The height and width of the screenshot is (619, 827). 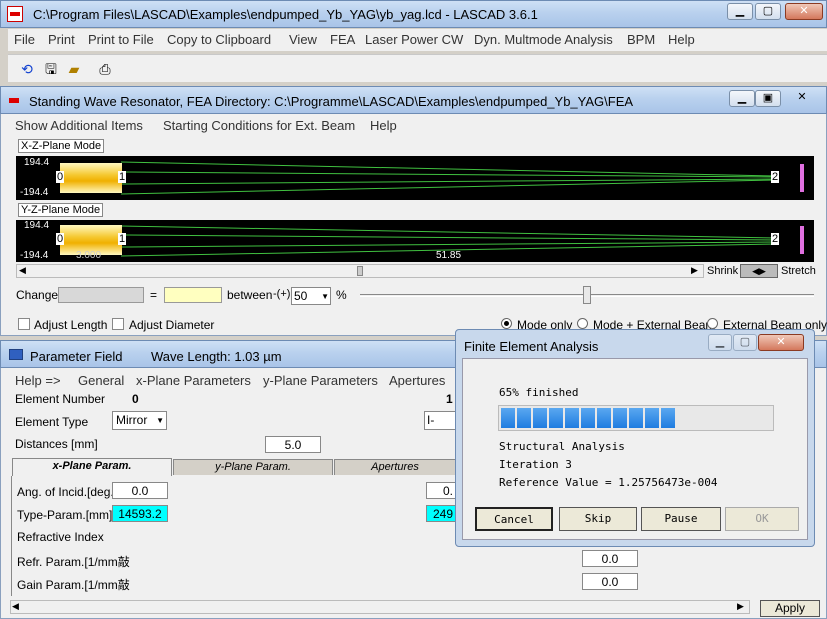 What do you see at coordinates (311, 296) in the screenshot?
I see `percent-select: 50 ▼` at bounding box center [311, 296].